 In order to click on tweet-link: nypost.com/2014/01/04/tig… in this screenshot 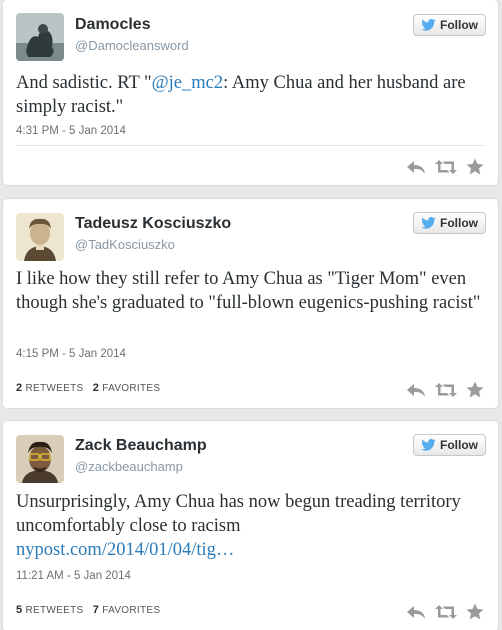, I will do `click(125, 550)`.